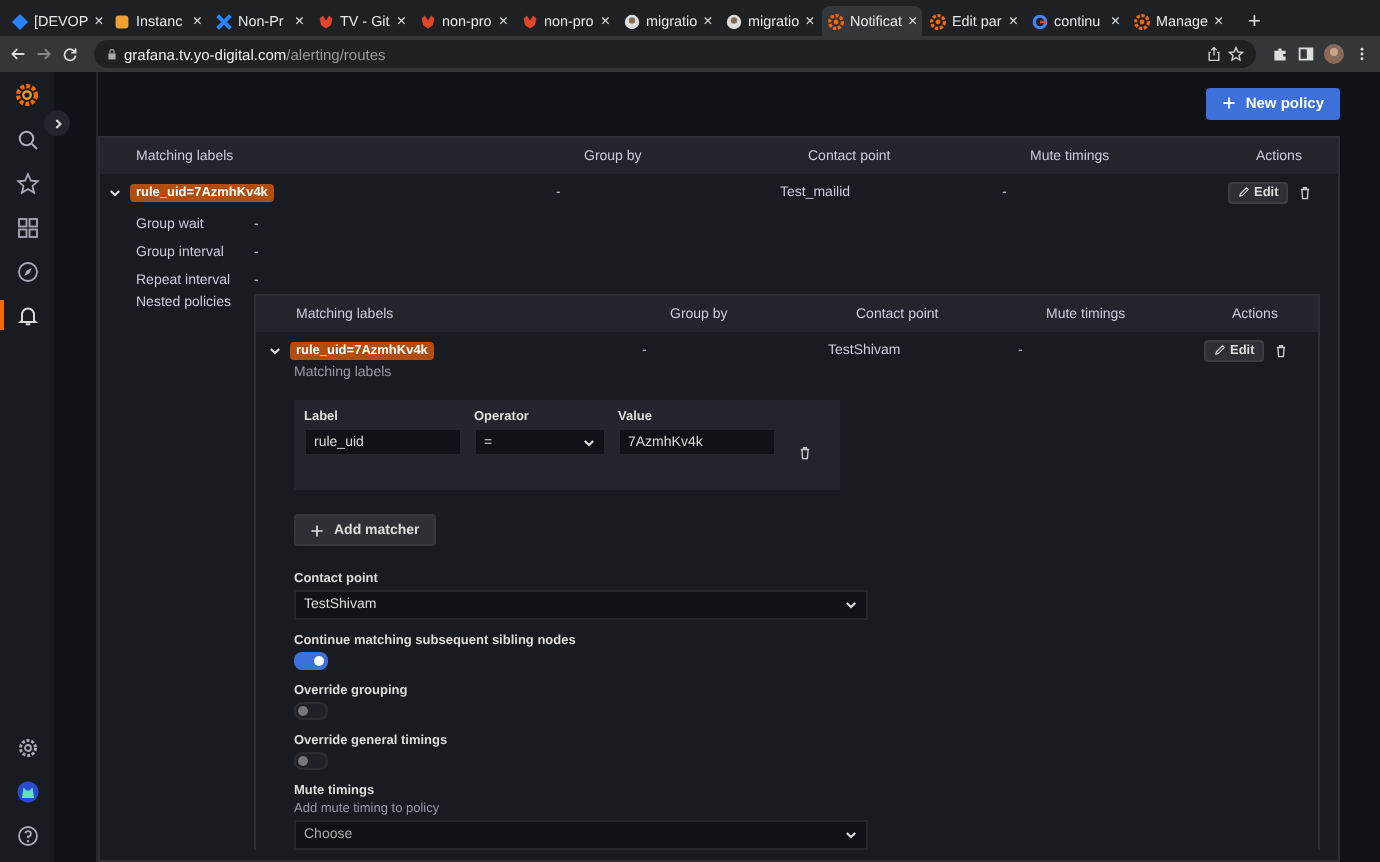  I want to click on lock-icon, so click(112, 54).